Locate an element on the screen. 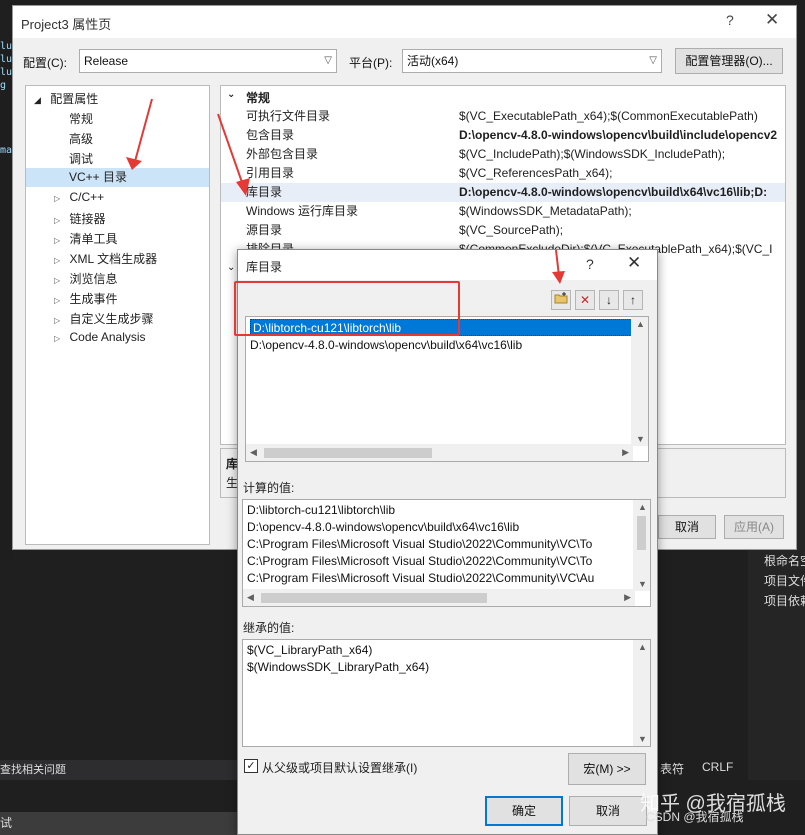 Image resolution: width=805 pixels, height=835 pixels. move-up-button: ↑ is located at coordinates (633, 300).